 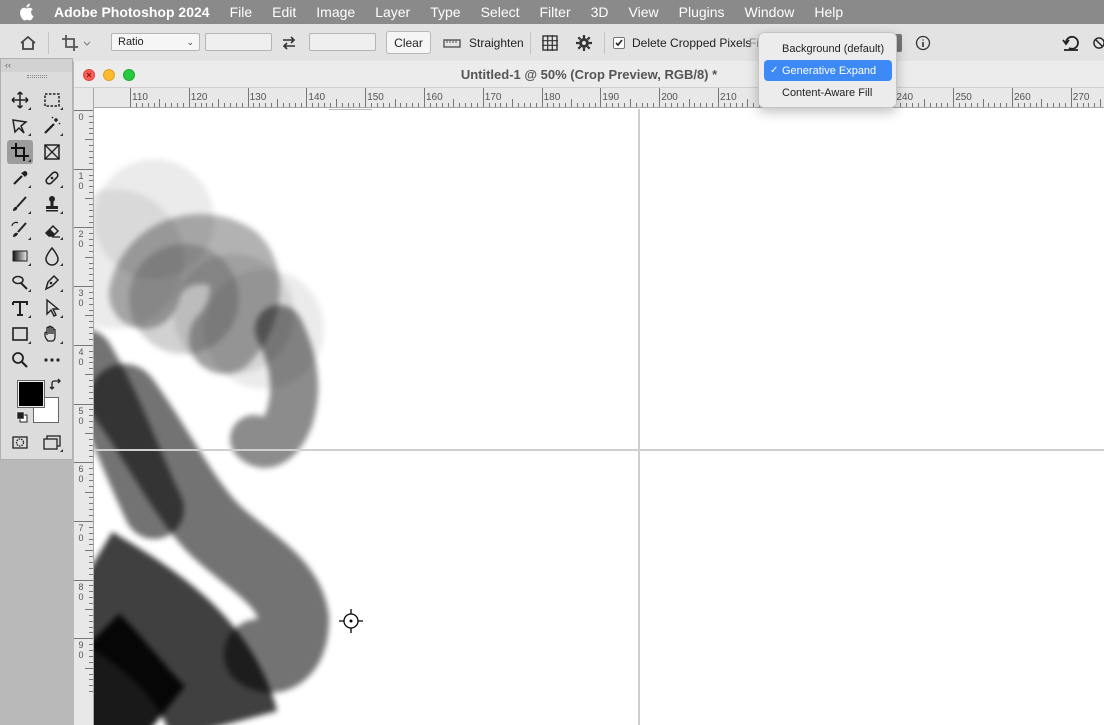 I want to click on clone-stamp-tool, so click(x=52, y=204).